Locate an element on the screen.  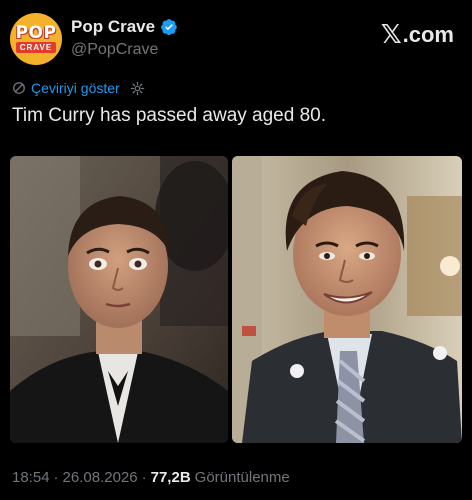
x-brand: 𝕏 .com is located at coordinates (417, 35).